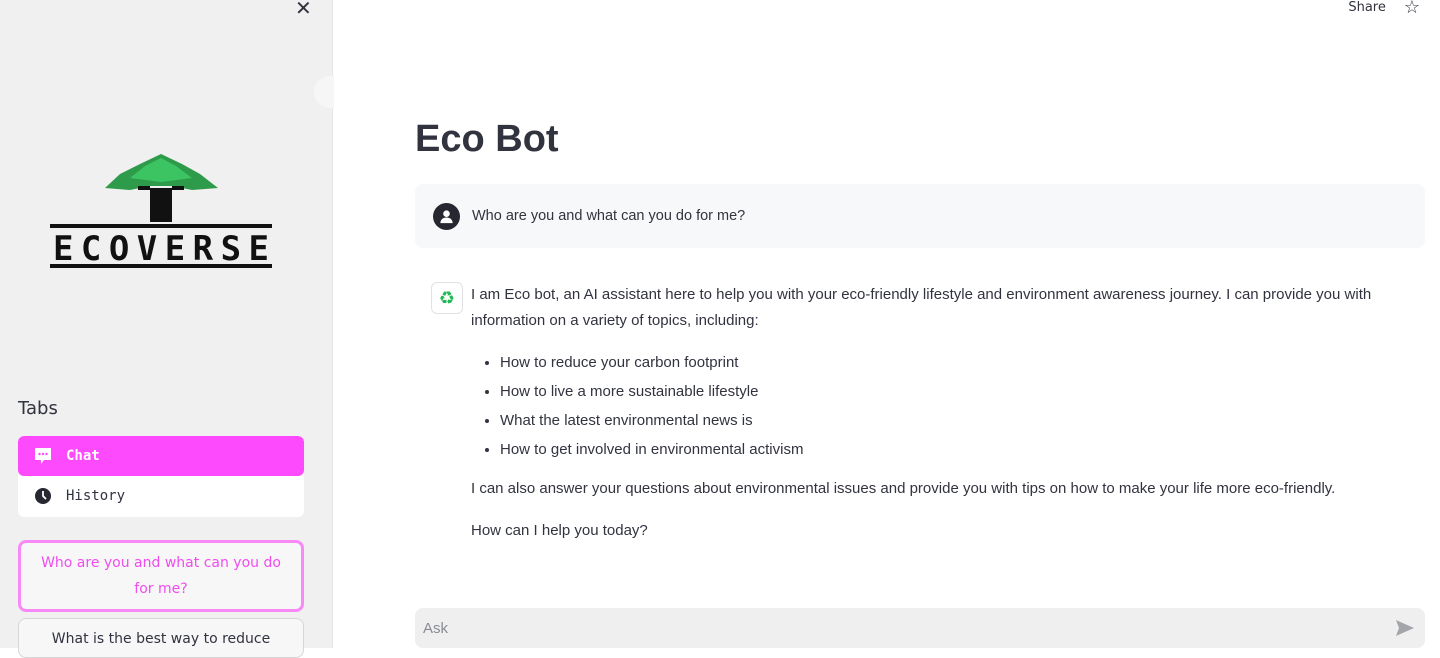 The width and height of the screenshot is (1440, 658). What do you see at coordinates (487, 139) in the screenshot?
I see `page-title: Eco Bot` at bounding box center [487, 139].